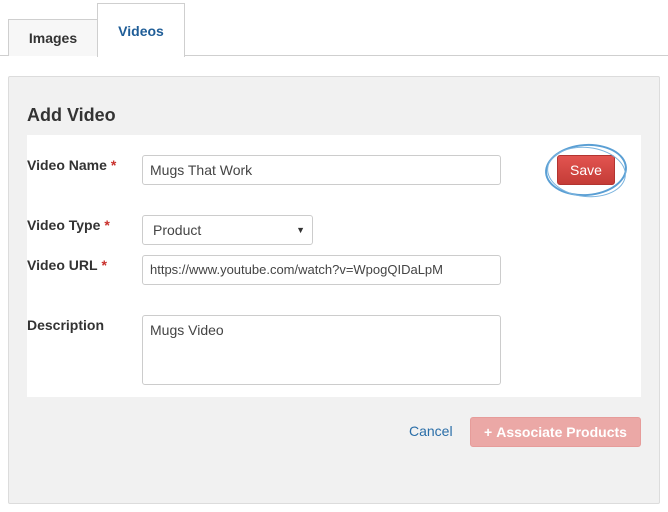 Image resolution: width=668 pixels, height=512 pixels. I want to click on video-url-label: Video URL *, so click(67, 265).